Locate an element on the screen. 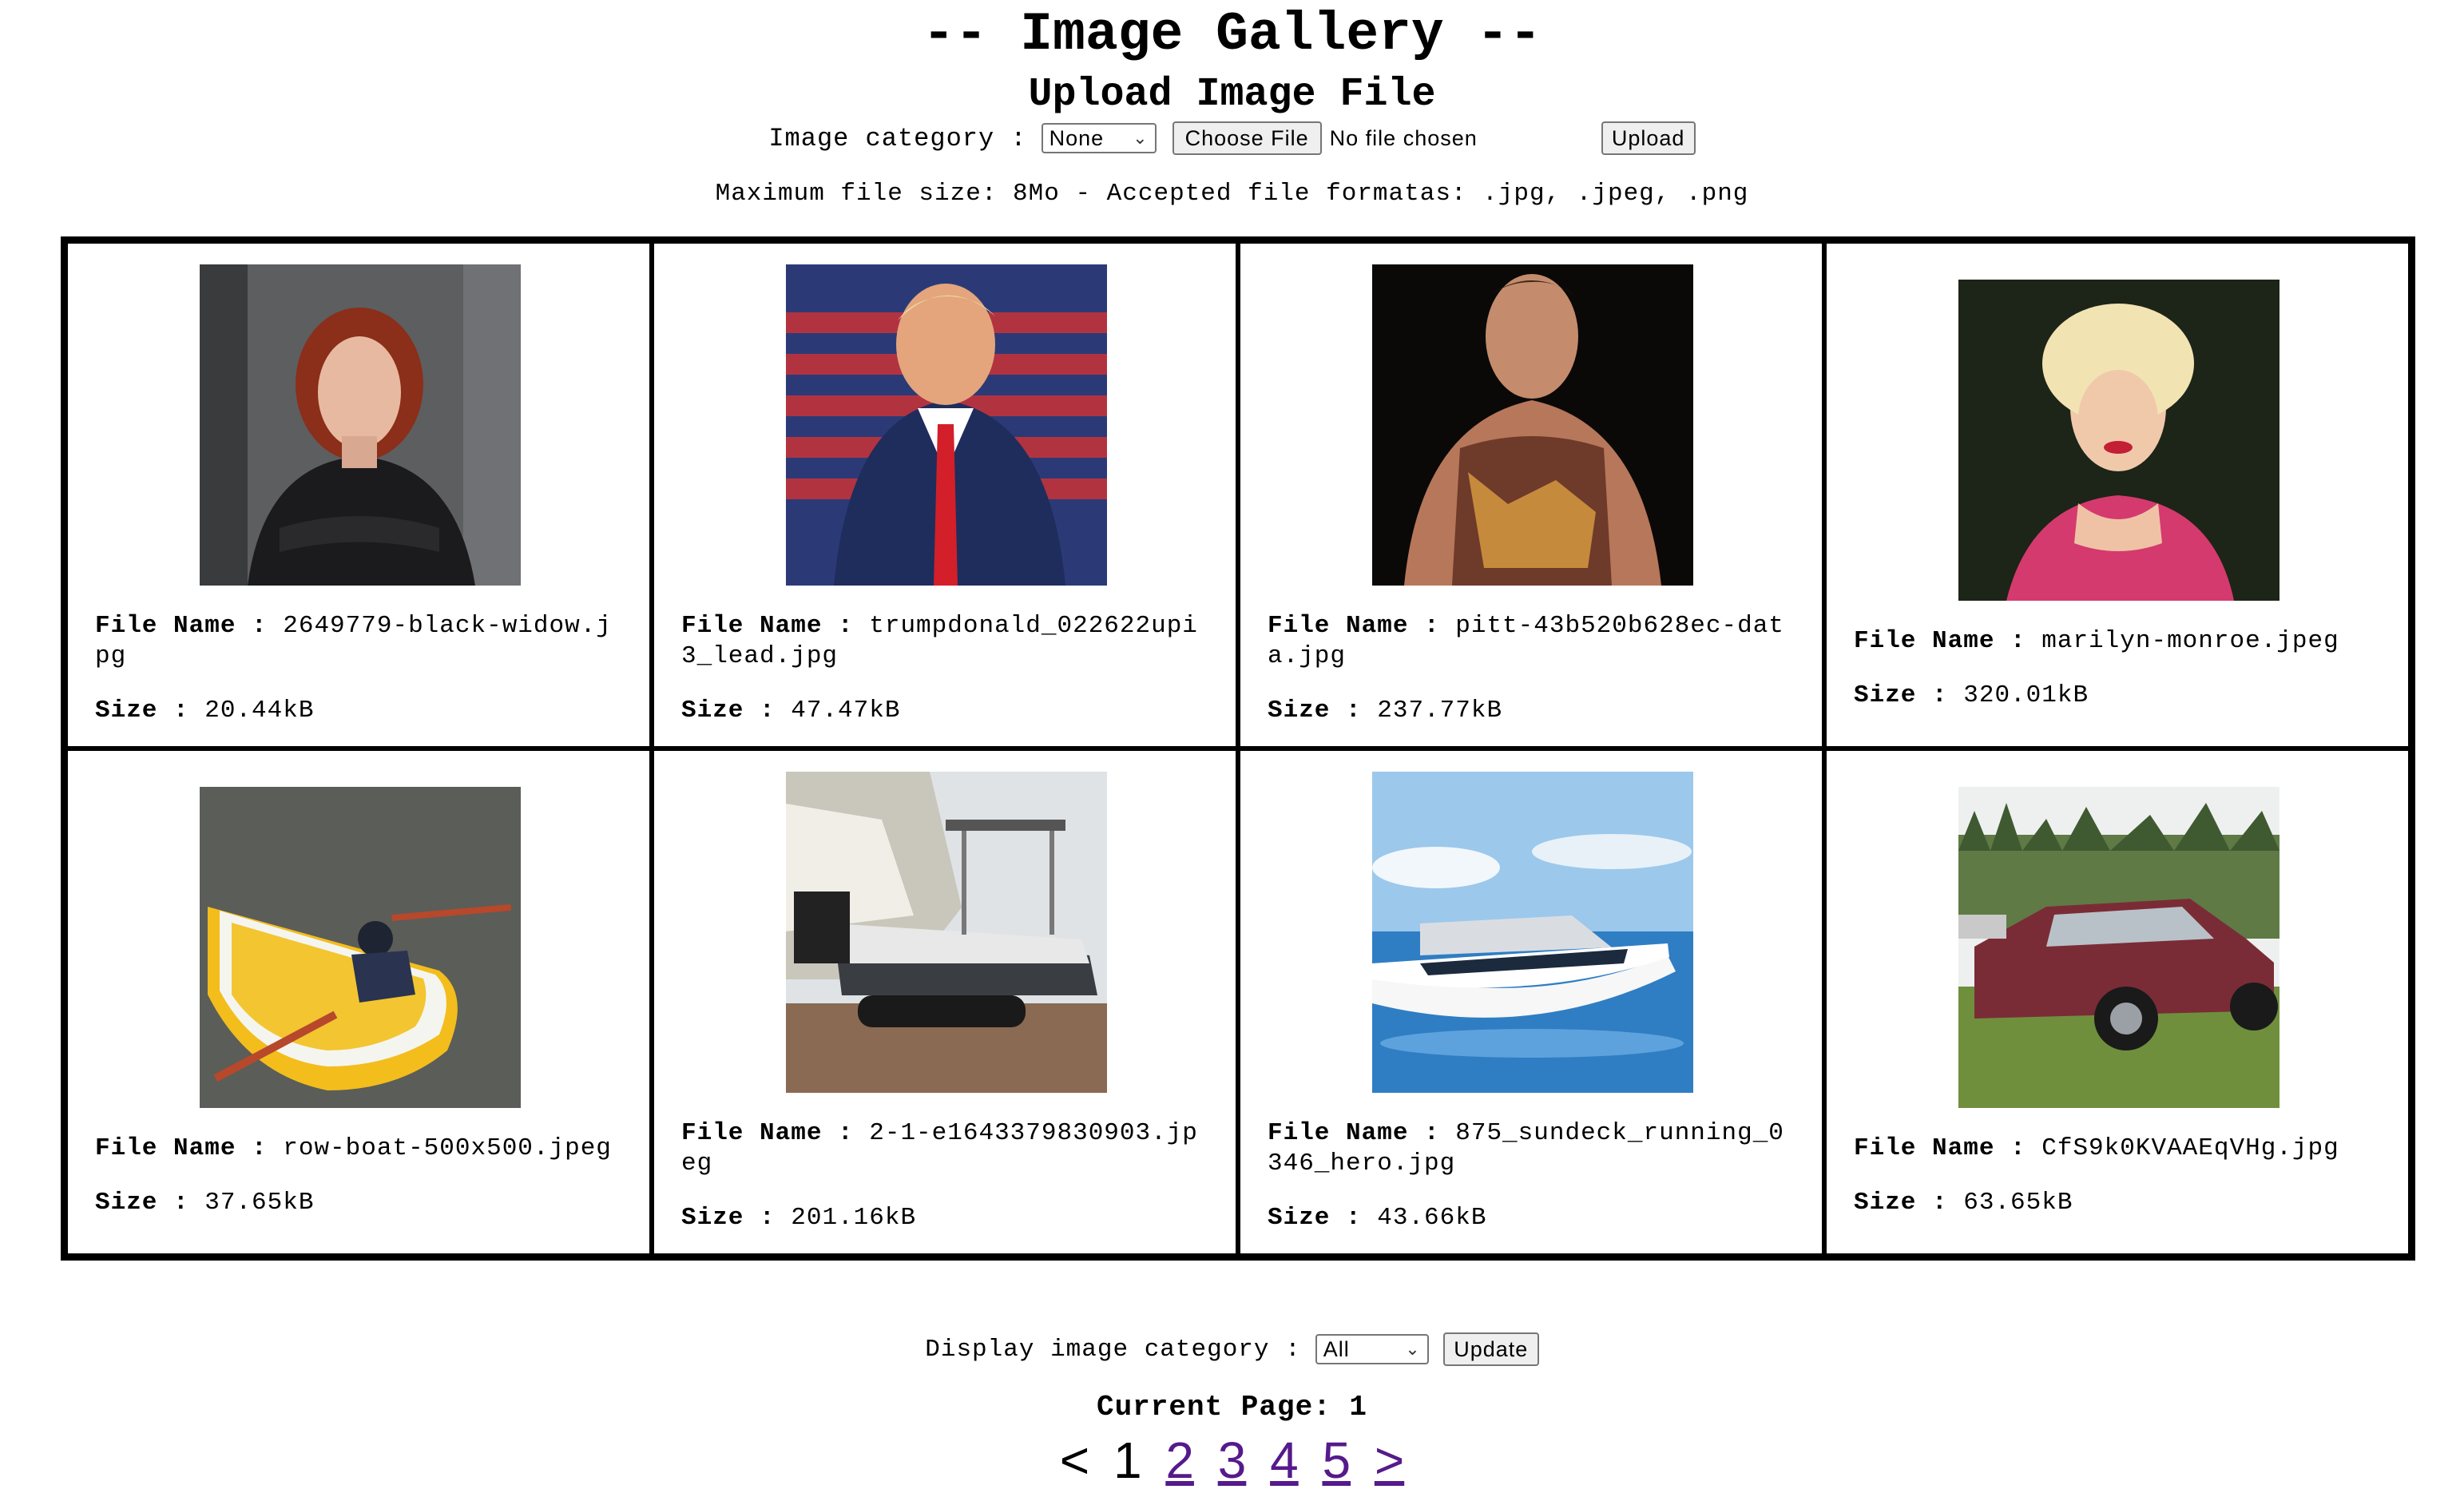 This screenshot has width=2464, height=1509. update-button: Update is located at coordinates (1490, 1349).